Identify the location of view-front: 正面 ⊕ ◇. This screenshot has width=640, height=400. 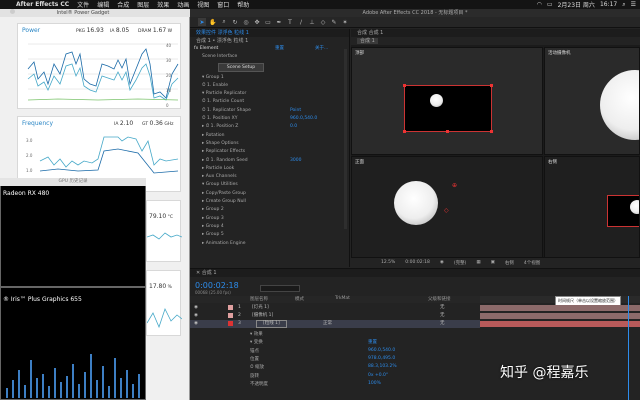
(447, 210).